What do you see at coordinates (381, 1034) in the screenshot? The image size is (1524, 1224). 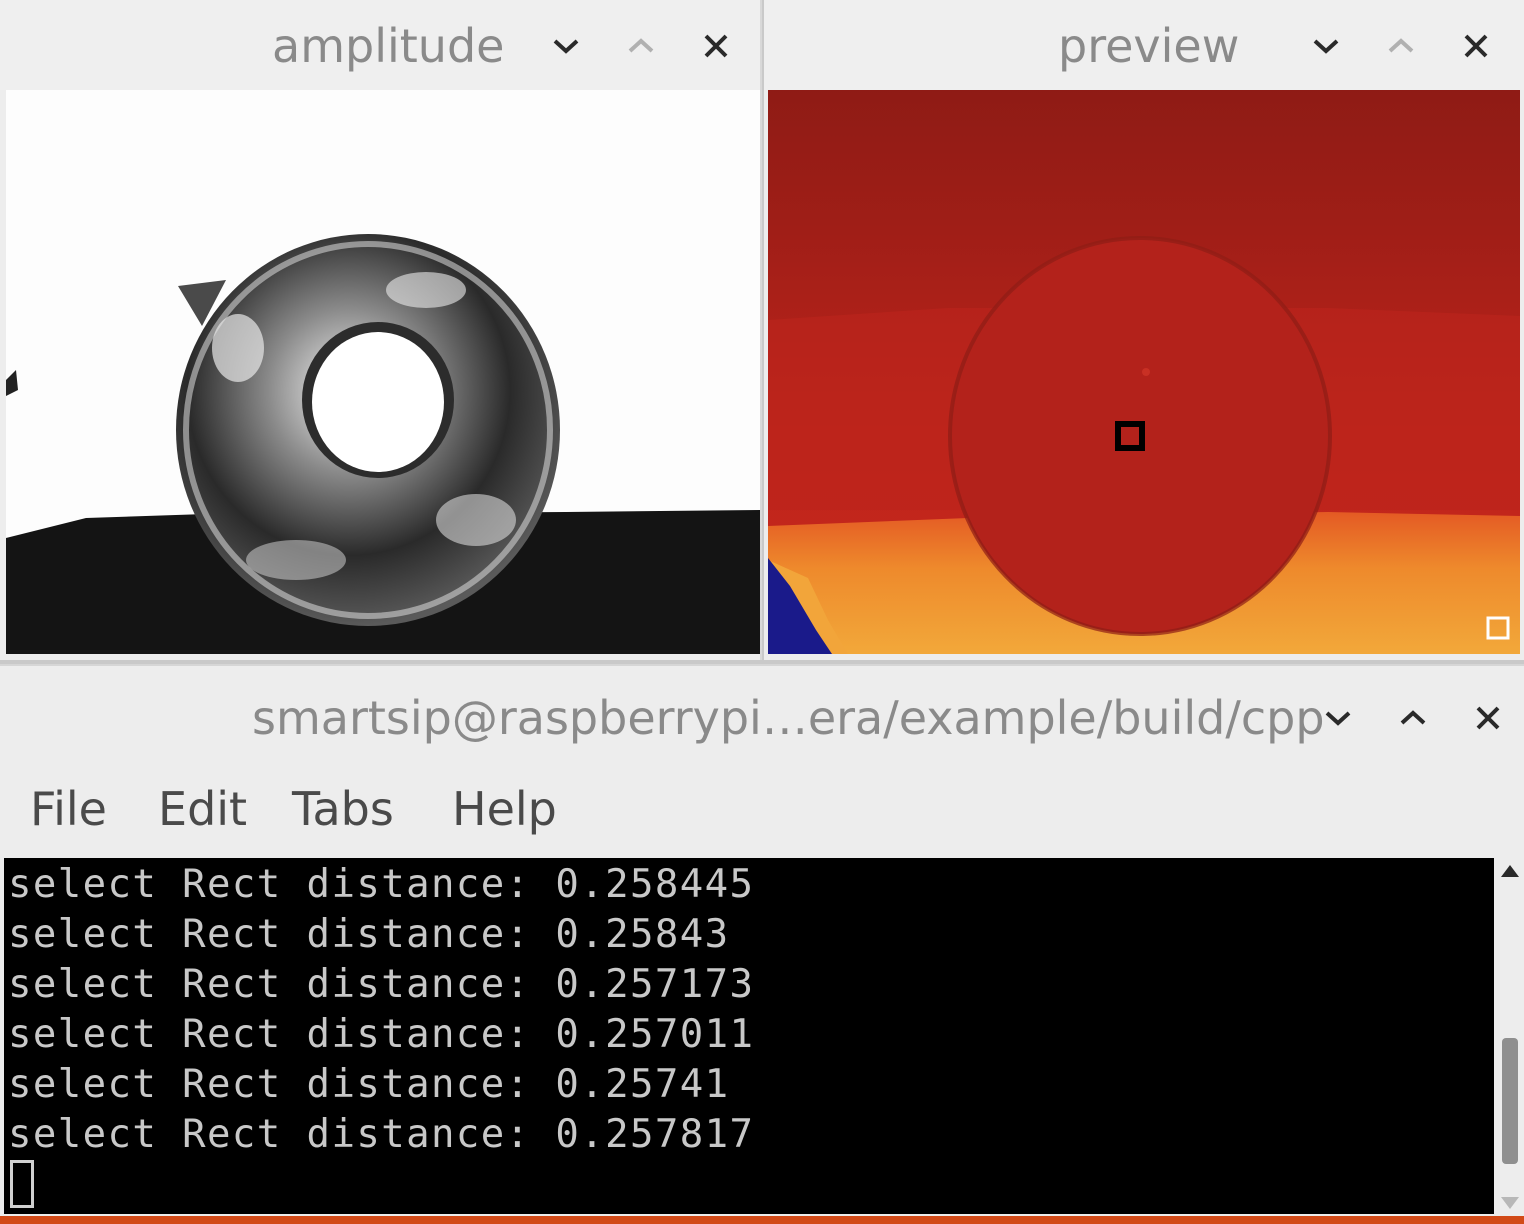 I see `terminal-line: select Rect distance: 0.257011` at bounding box center [381, 1034].